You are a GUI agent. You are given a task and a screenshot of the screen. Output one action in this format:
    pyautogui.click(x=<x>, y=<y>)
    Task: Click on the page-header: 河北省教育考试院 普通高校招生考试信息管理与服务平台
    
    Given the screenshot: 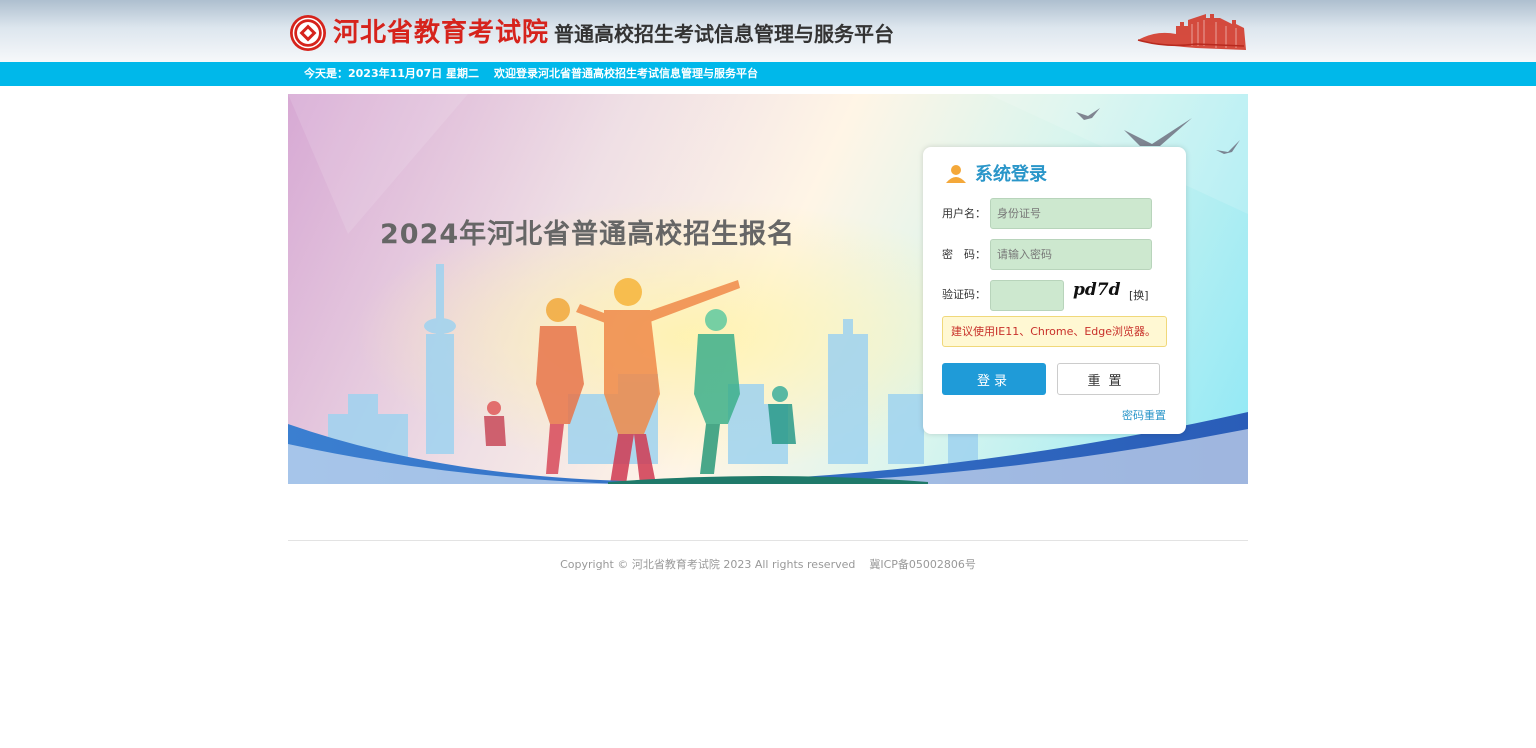 What is the action you would take?
    pyautogui.click(x=768, y=31)
    